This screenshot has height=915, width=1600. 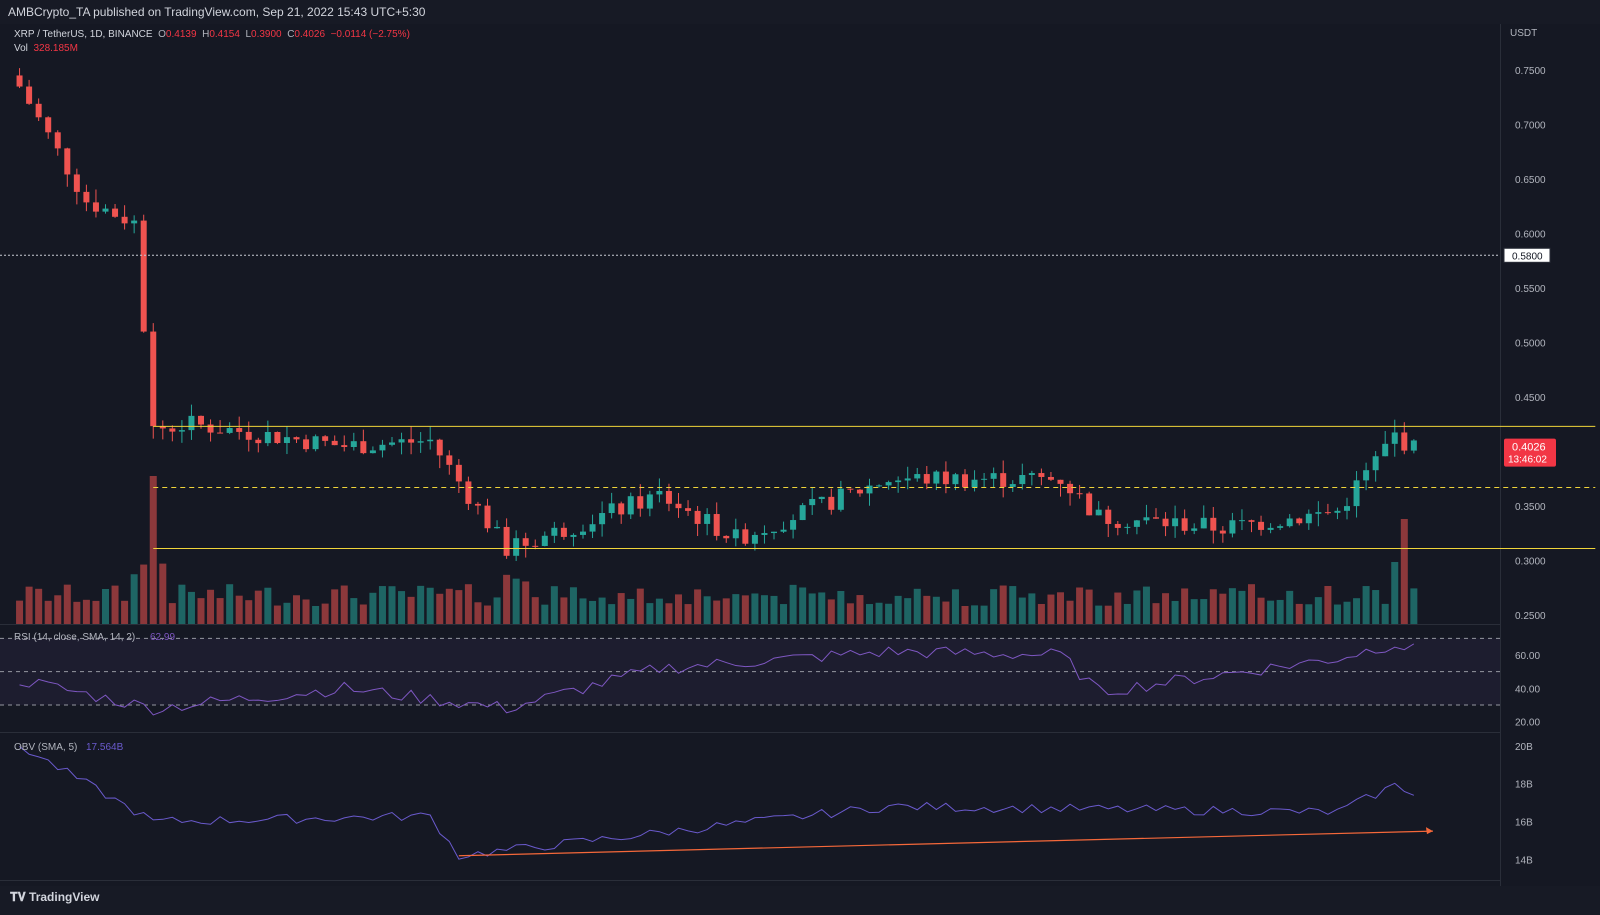 What do you see at coordinates (162, 637) in the screenshot?
I see `rsi-value: 62.99` at bounding box center [162, 637].